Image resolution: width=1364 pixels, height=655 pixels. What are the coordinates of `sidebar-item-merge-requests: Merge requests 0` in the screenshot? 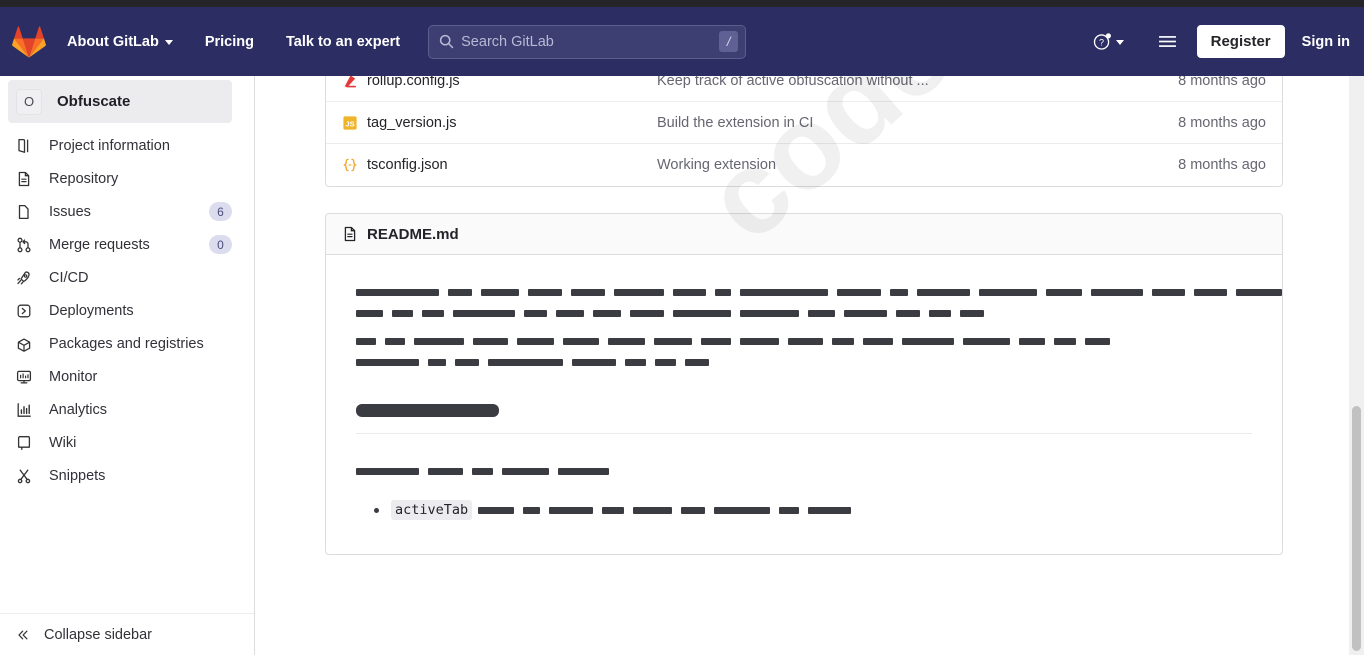 It's located at (127, 244).